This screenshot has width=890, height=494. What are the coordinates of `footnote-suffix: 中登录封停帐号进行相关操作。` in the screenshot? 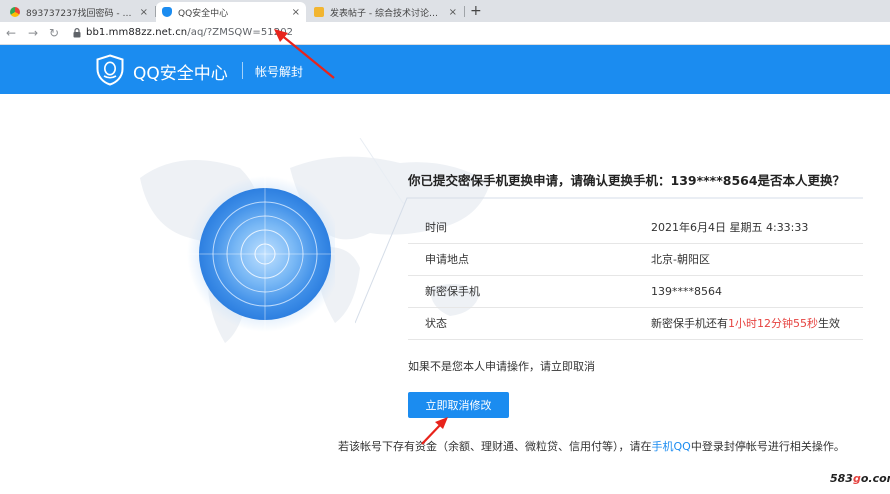 It's located at (767, 446).